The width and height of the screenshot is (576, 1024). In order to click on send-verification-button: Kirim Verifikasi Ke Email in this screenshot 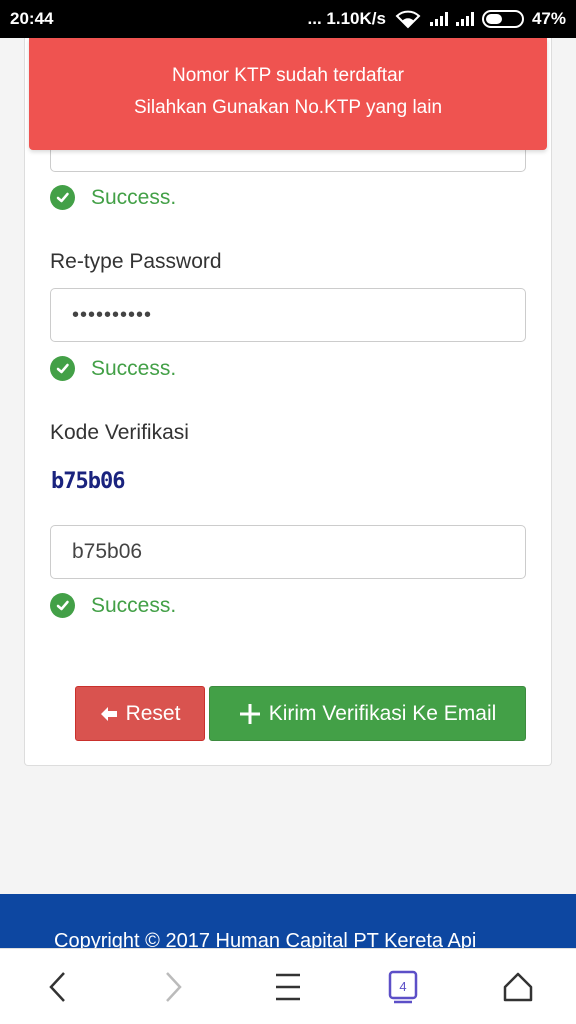, I will do `click(367, 713)`.